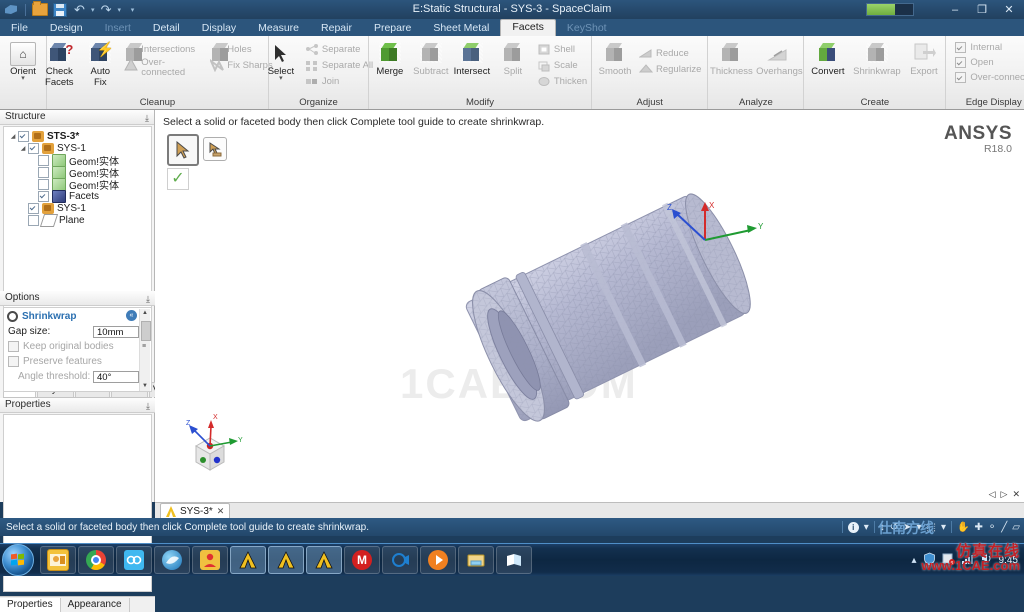 This screenshot has width=1024, height=612. What do you see at coordinates (95, 605) in the screenshot?
I see `tab-appearance: Appearance` at bounding box center [95, 605].